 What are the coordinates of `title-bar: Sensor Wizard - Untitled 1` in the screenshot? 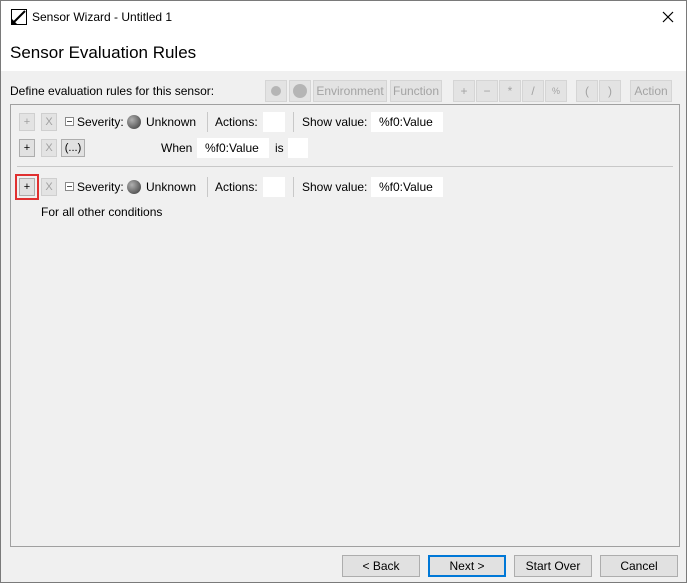 It's located at (343, 17).